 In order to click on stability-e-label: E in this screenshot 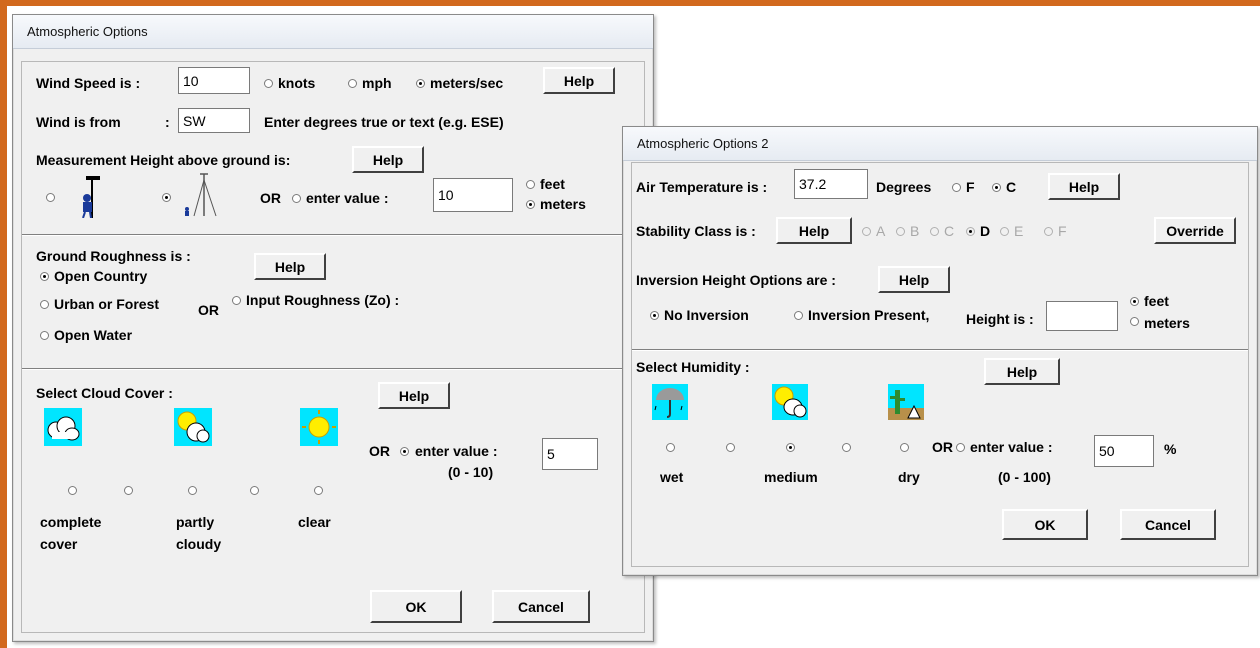, I will do `click(1019, 231)`.